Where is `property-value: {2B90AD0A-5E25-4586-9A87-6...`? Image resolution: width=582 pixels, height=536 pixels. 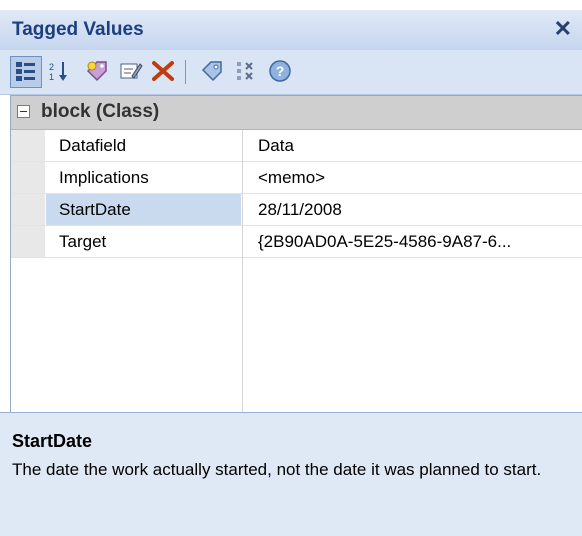
property-value: {2B90AD0A-5E25-4586-9A87-6... is located at coordinates (412, 241).